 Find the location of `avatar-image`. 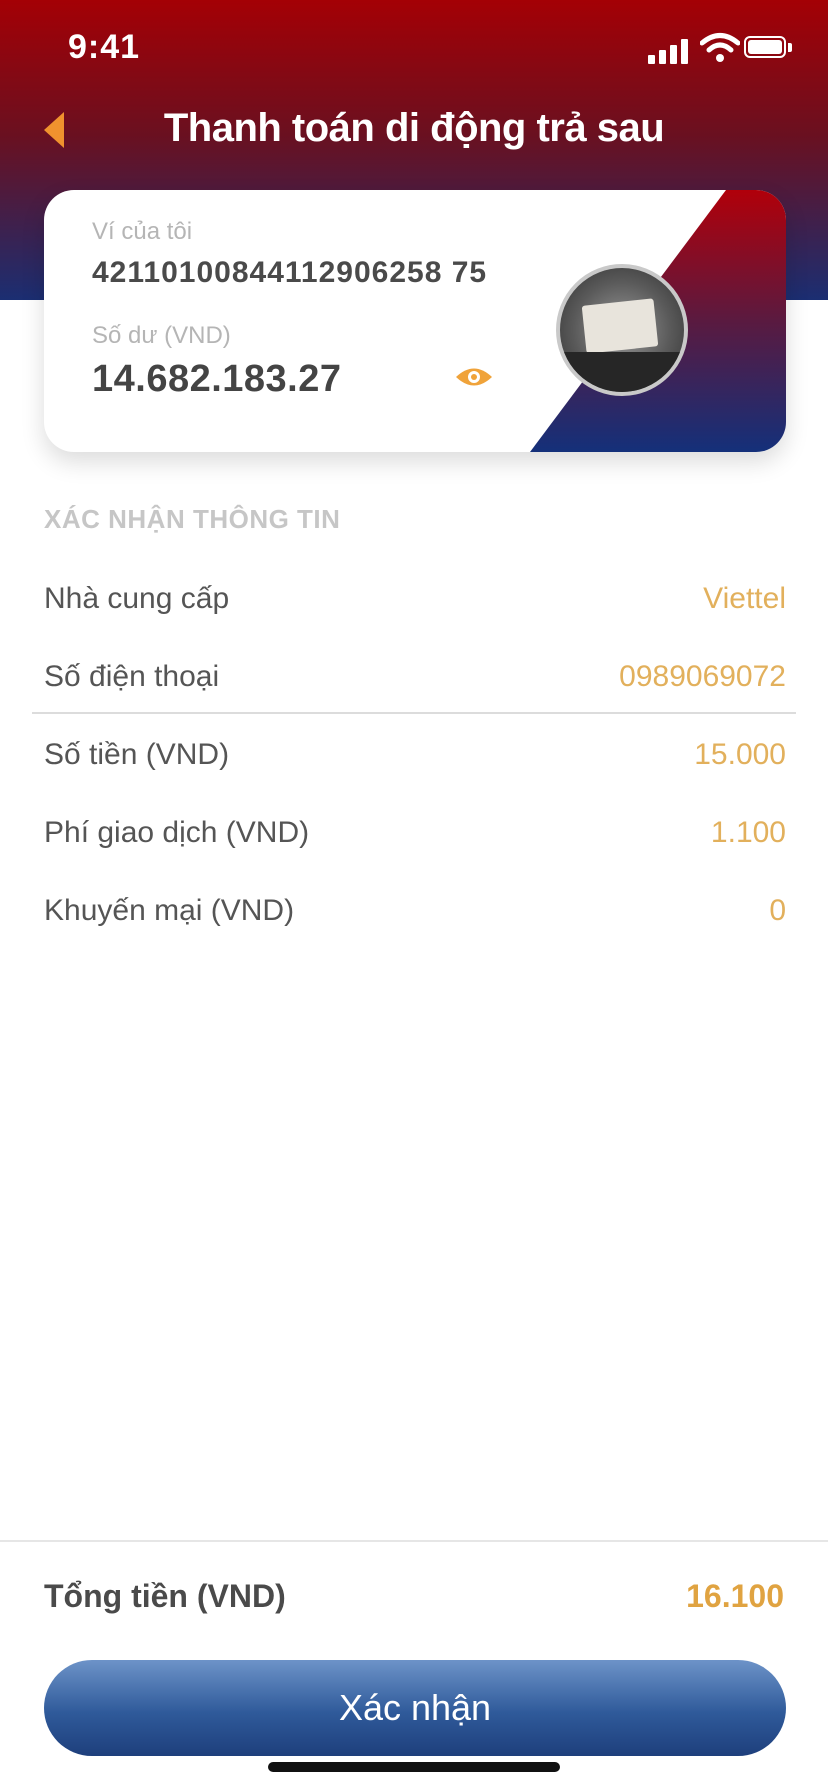

avatar-image is located at coordinates (622, 330).